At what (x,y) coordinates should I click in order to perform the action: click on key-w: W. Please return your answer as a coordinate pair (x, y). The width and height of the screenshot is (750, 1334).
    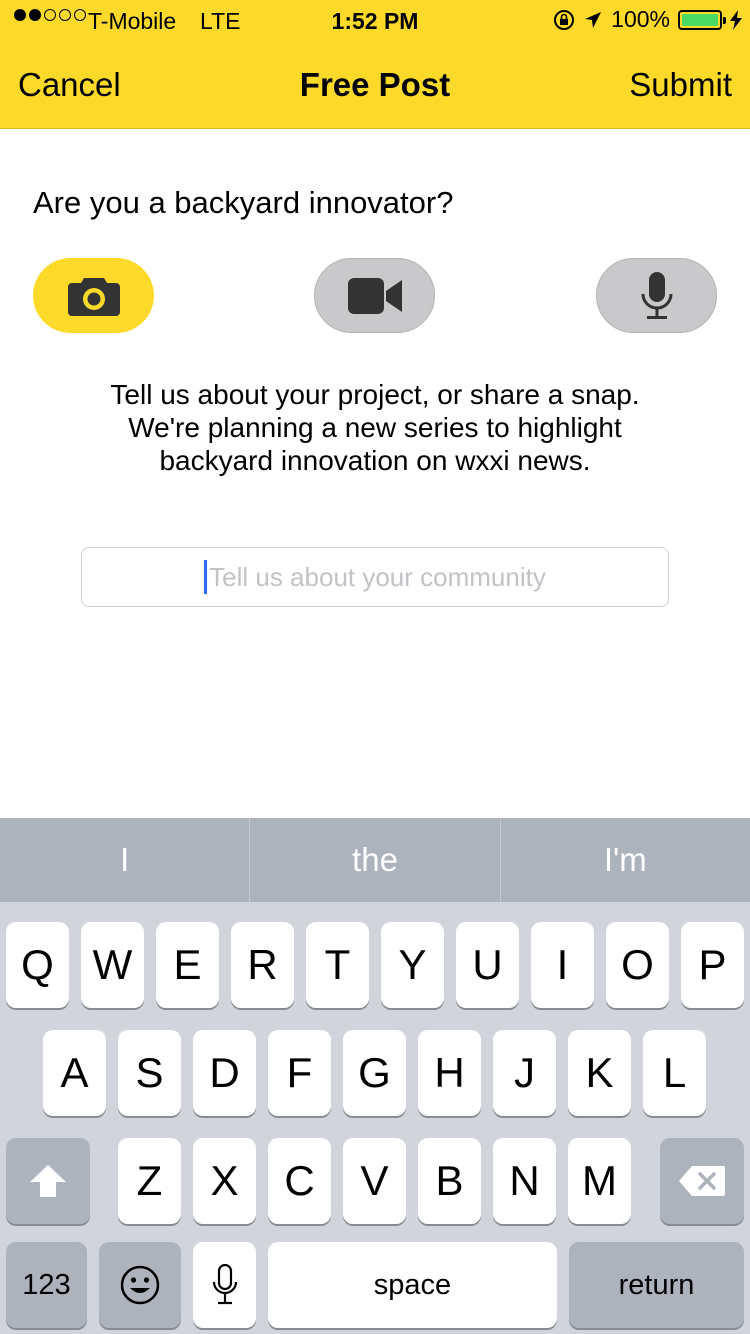
    Looking at the image, I should click on (112, 965).